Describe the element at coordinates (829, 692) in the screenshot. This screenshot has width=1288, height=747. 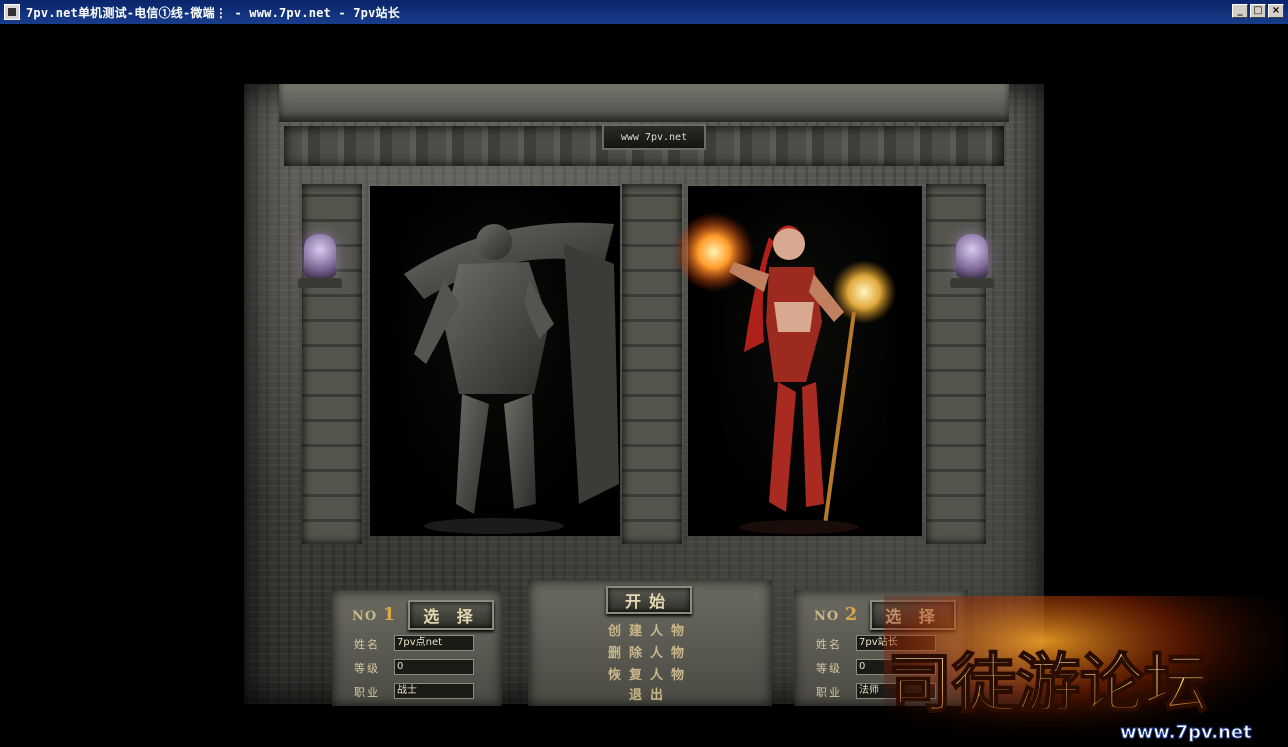
I see `slot2-class-label: 职业` at that location.